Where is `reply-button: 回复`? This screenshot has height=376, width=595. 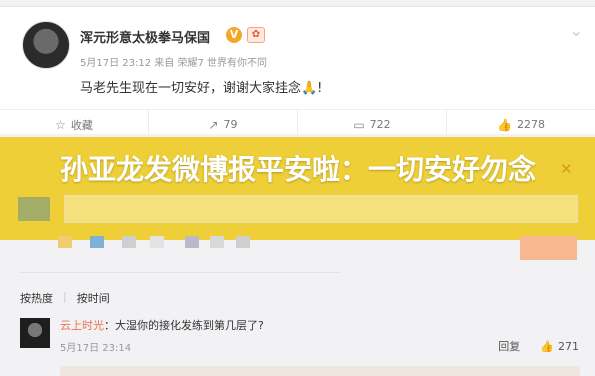
reply-button: 回复 is located at coordinates (509, 346).